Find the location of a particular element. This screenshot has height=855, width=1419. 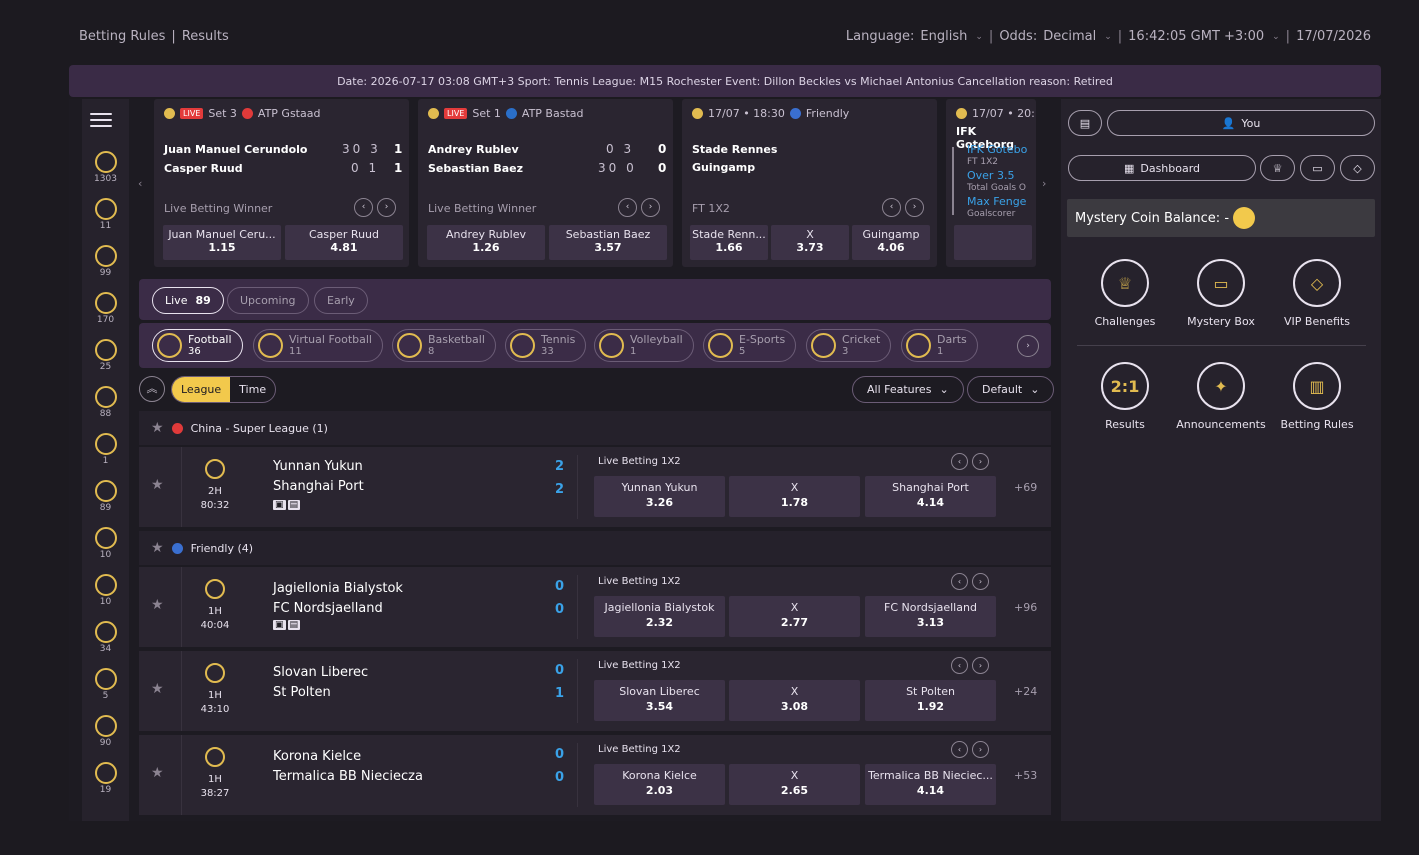

league-header: ★ Friendly (4) is located at coordinates (595, 548).